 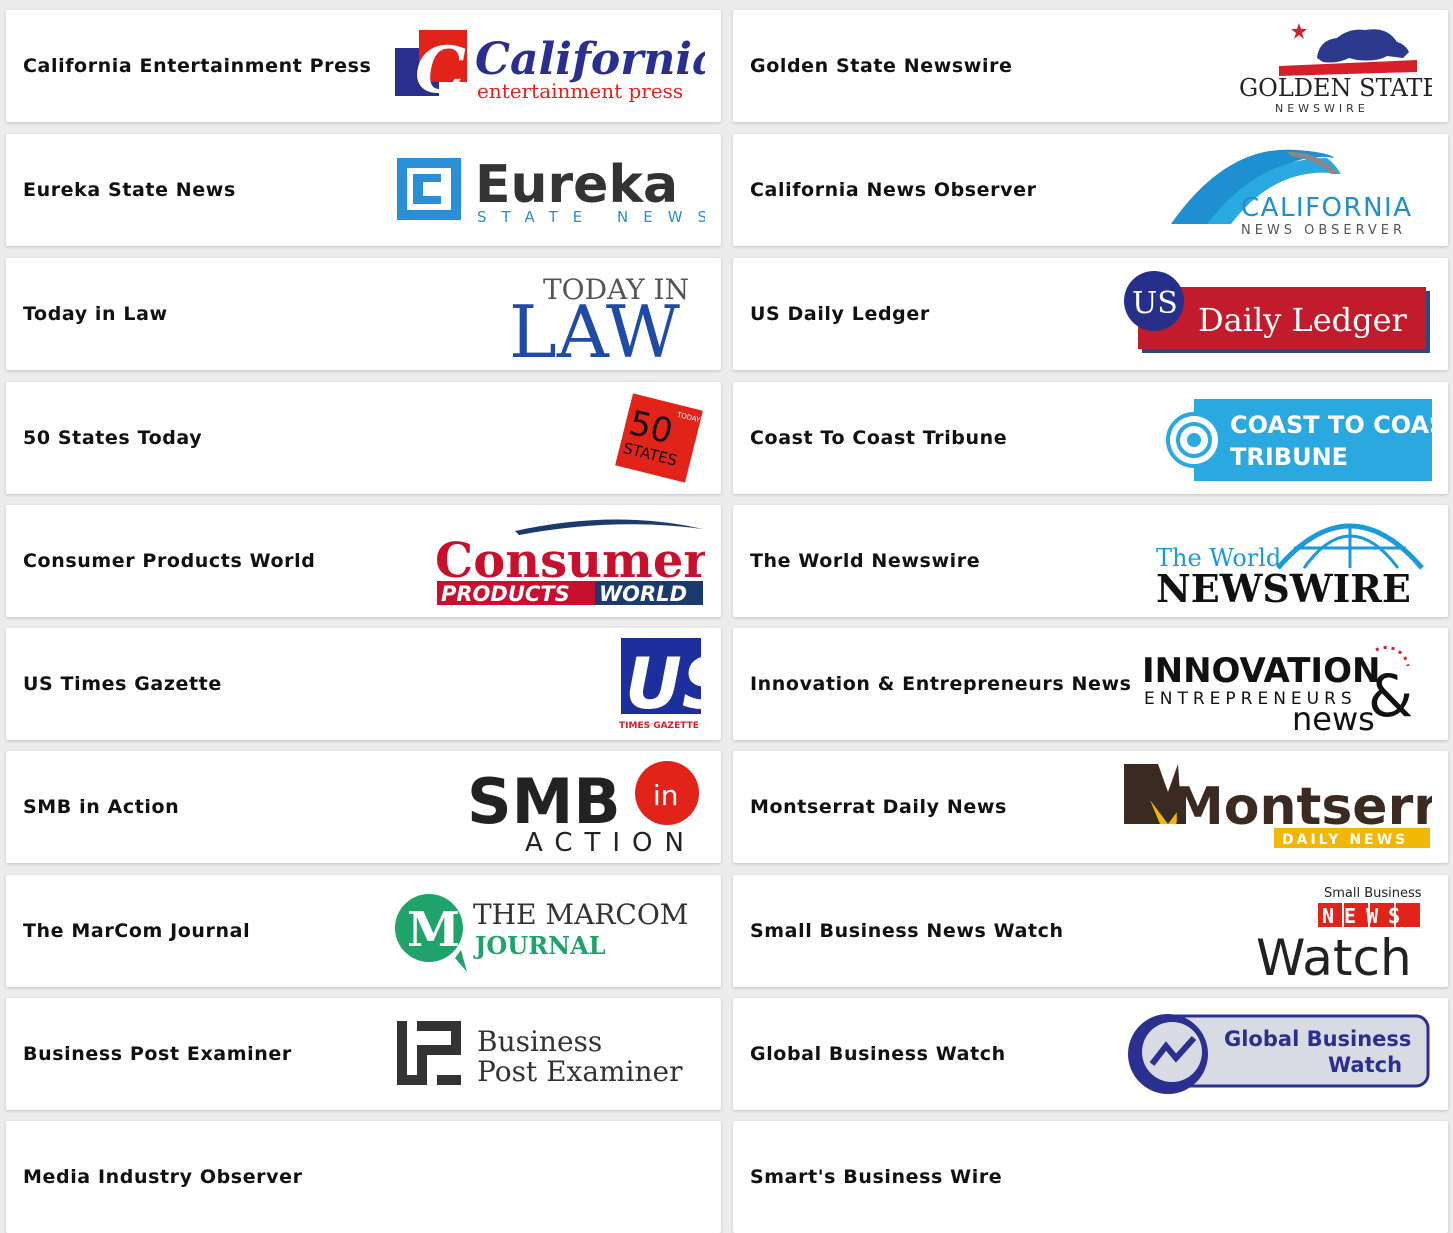 What do you see at coordinates (878, 1054) in the screenshot?
I see `publication-name: Global Business Watch` at bounding box center [878, 1054].